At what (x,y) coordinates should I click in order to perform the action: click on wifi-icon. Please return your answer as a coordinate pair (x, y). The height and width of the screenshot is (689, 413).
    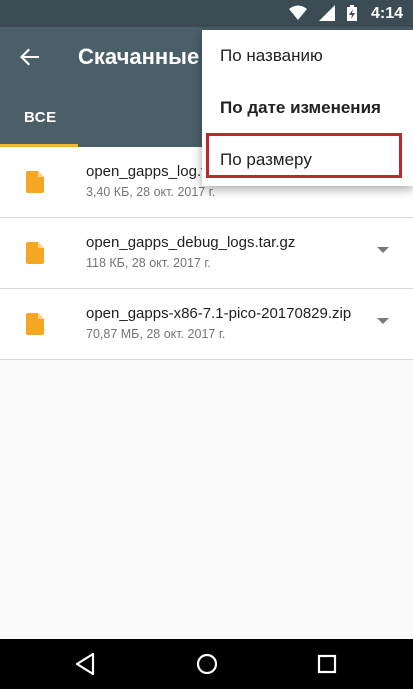
    Looking at the image, I should click on (298, 12).